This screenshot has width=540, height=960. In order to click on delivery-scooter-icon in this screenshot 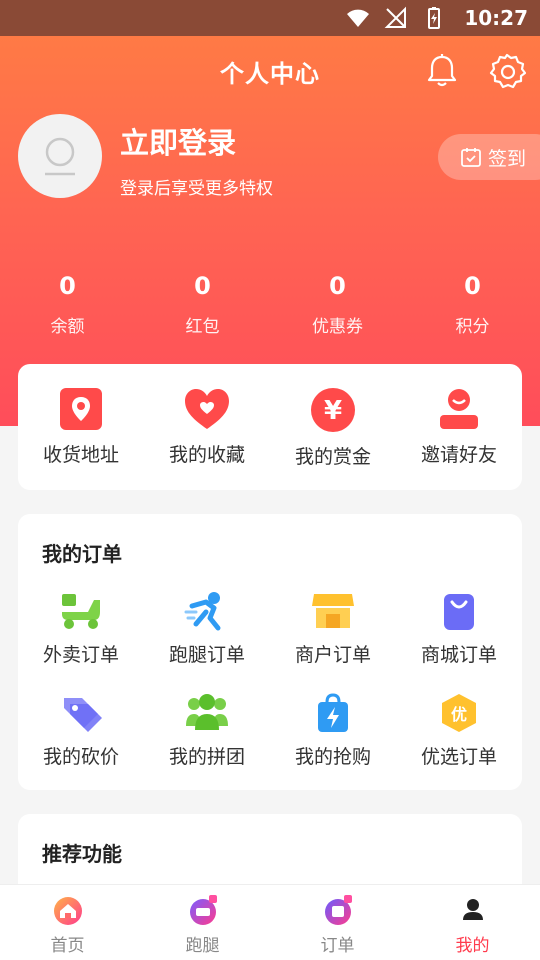, I will do `click(81, 611)`.